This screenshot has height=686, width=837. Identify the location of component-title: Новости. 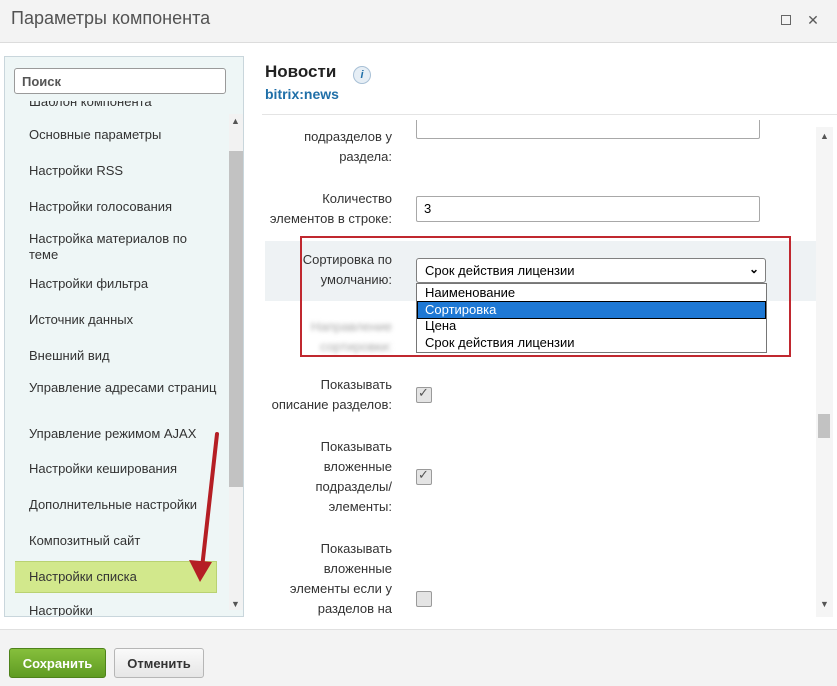
(301, 71).